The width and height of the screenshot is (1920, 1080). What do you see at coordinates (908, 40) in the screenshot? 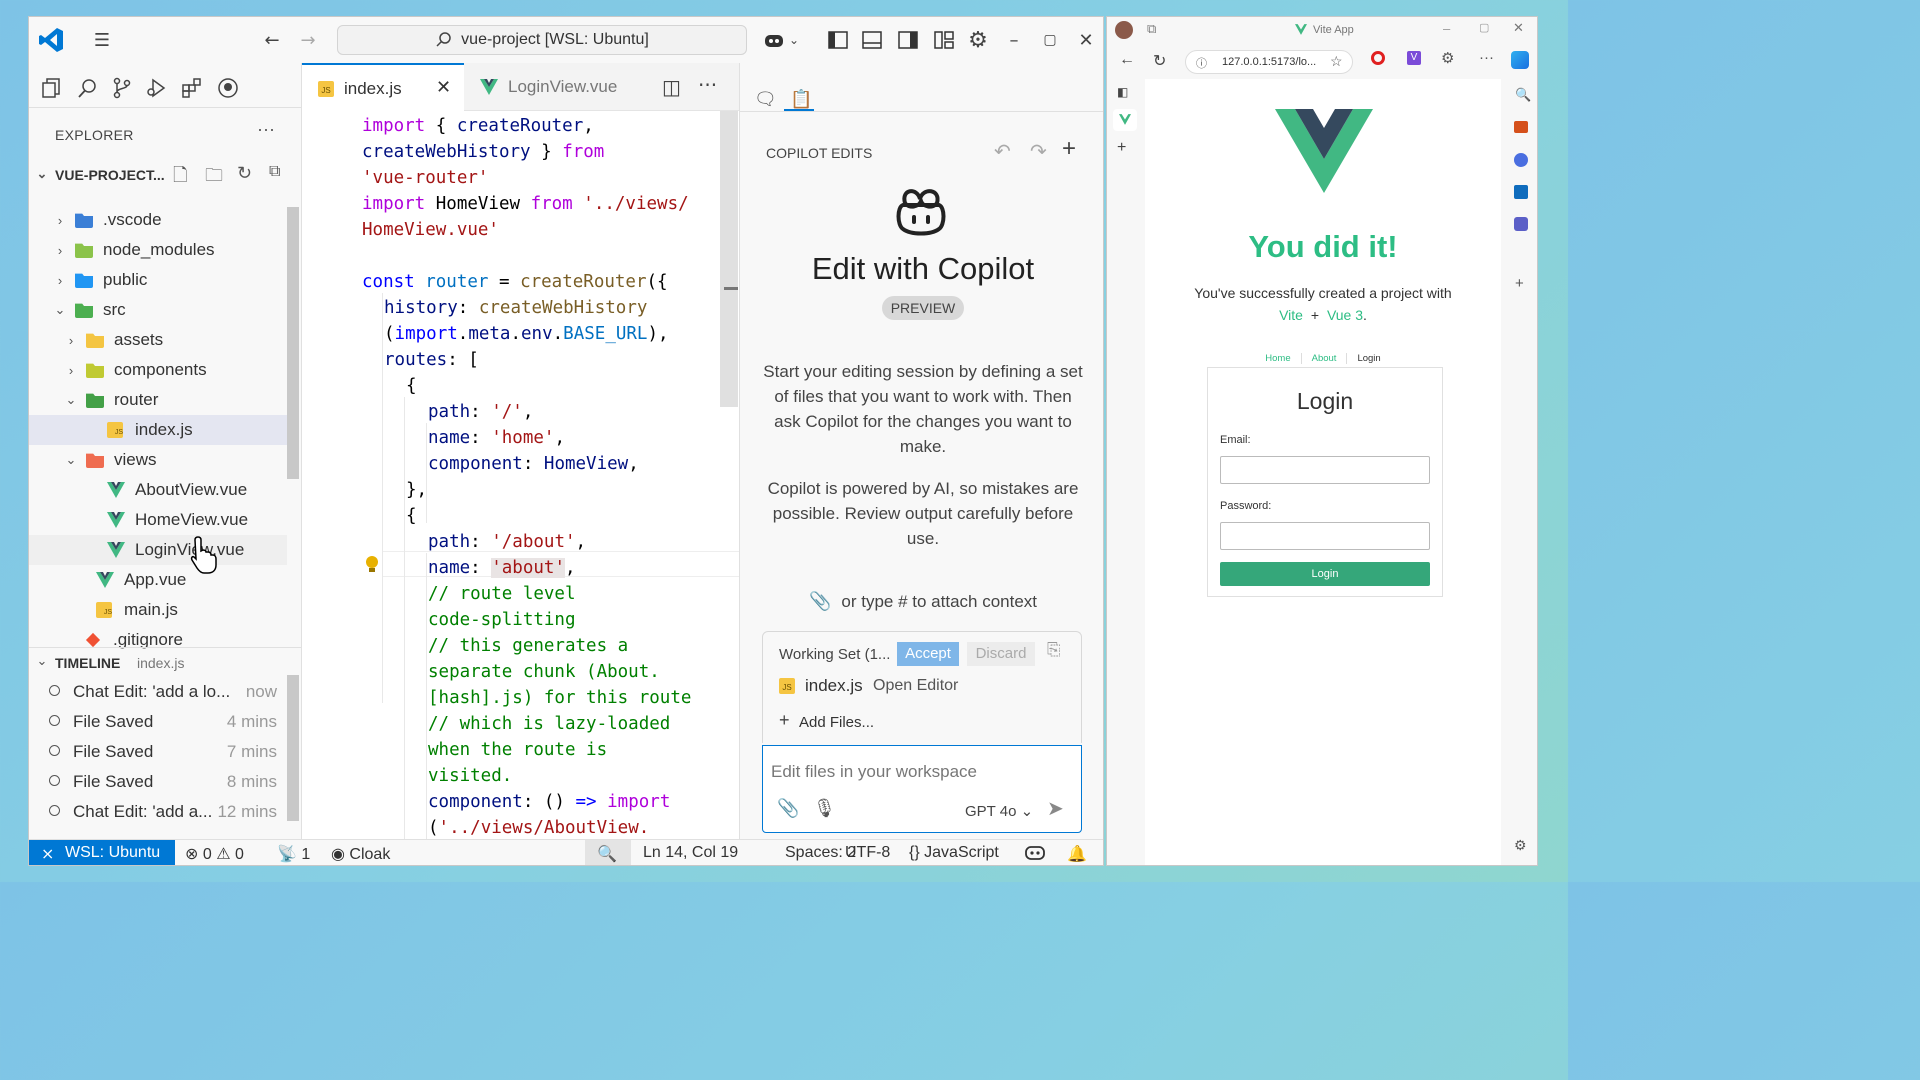
I see `toggle-secondary-sidebar-icon` at bounding box center [908, 40].